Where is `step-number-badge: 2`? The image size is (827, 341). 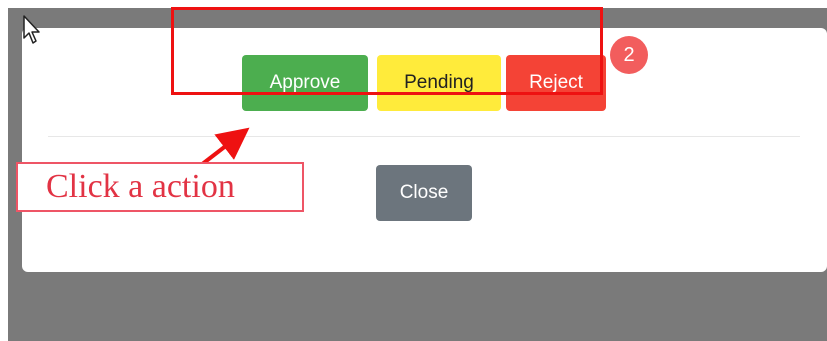 step-number-badge: 2 is located at coordinates (629, 55).